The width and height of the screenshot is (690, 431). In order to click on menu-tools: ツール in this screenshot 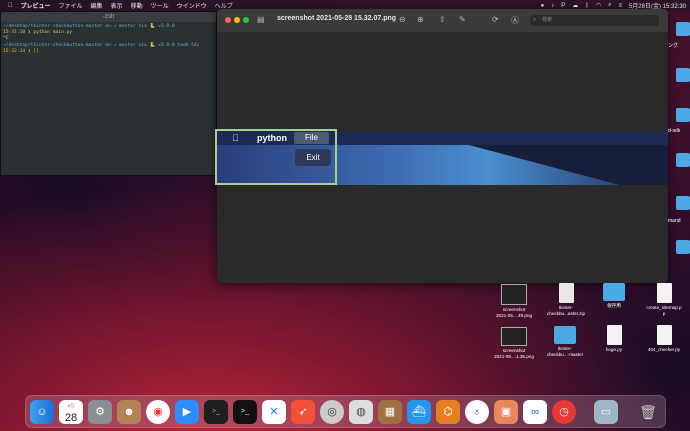, I will do `click(160, 5)`.